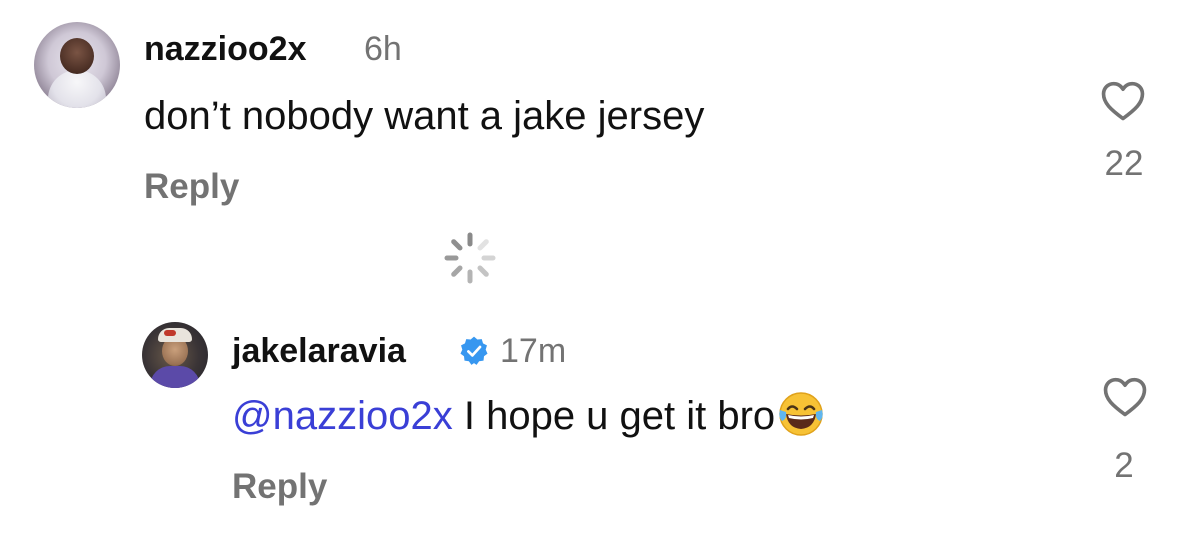 This screenshot has width=1200, height=533. Describe the element at coordinates (1124, 164) in the screenshot. I see `like-count: 22` at that location.